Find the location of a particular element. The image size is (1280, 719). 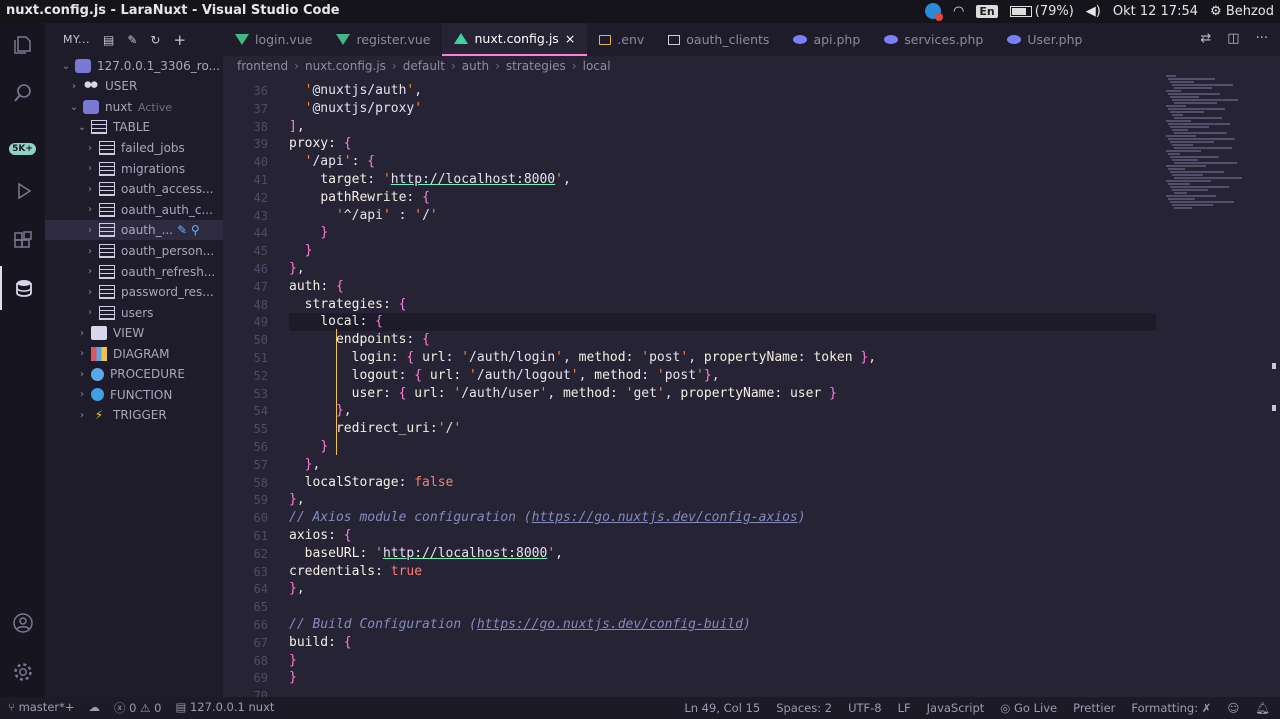

connection-icon is located at coordinates (83, 66).